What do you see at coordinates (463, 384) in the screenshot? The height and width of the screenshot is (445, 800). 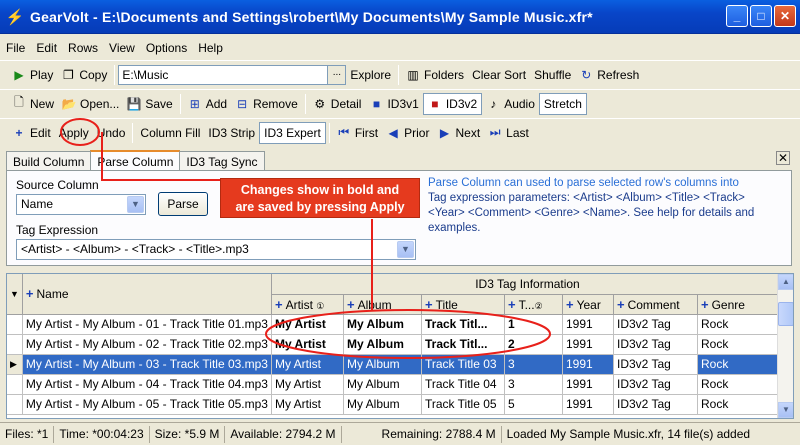 I see `cell-title: Track Title 04` at bounding box center [463, 384].